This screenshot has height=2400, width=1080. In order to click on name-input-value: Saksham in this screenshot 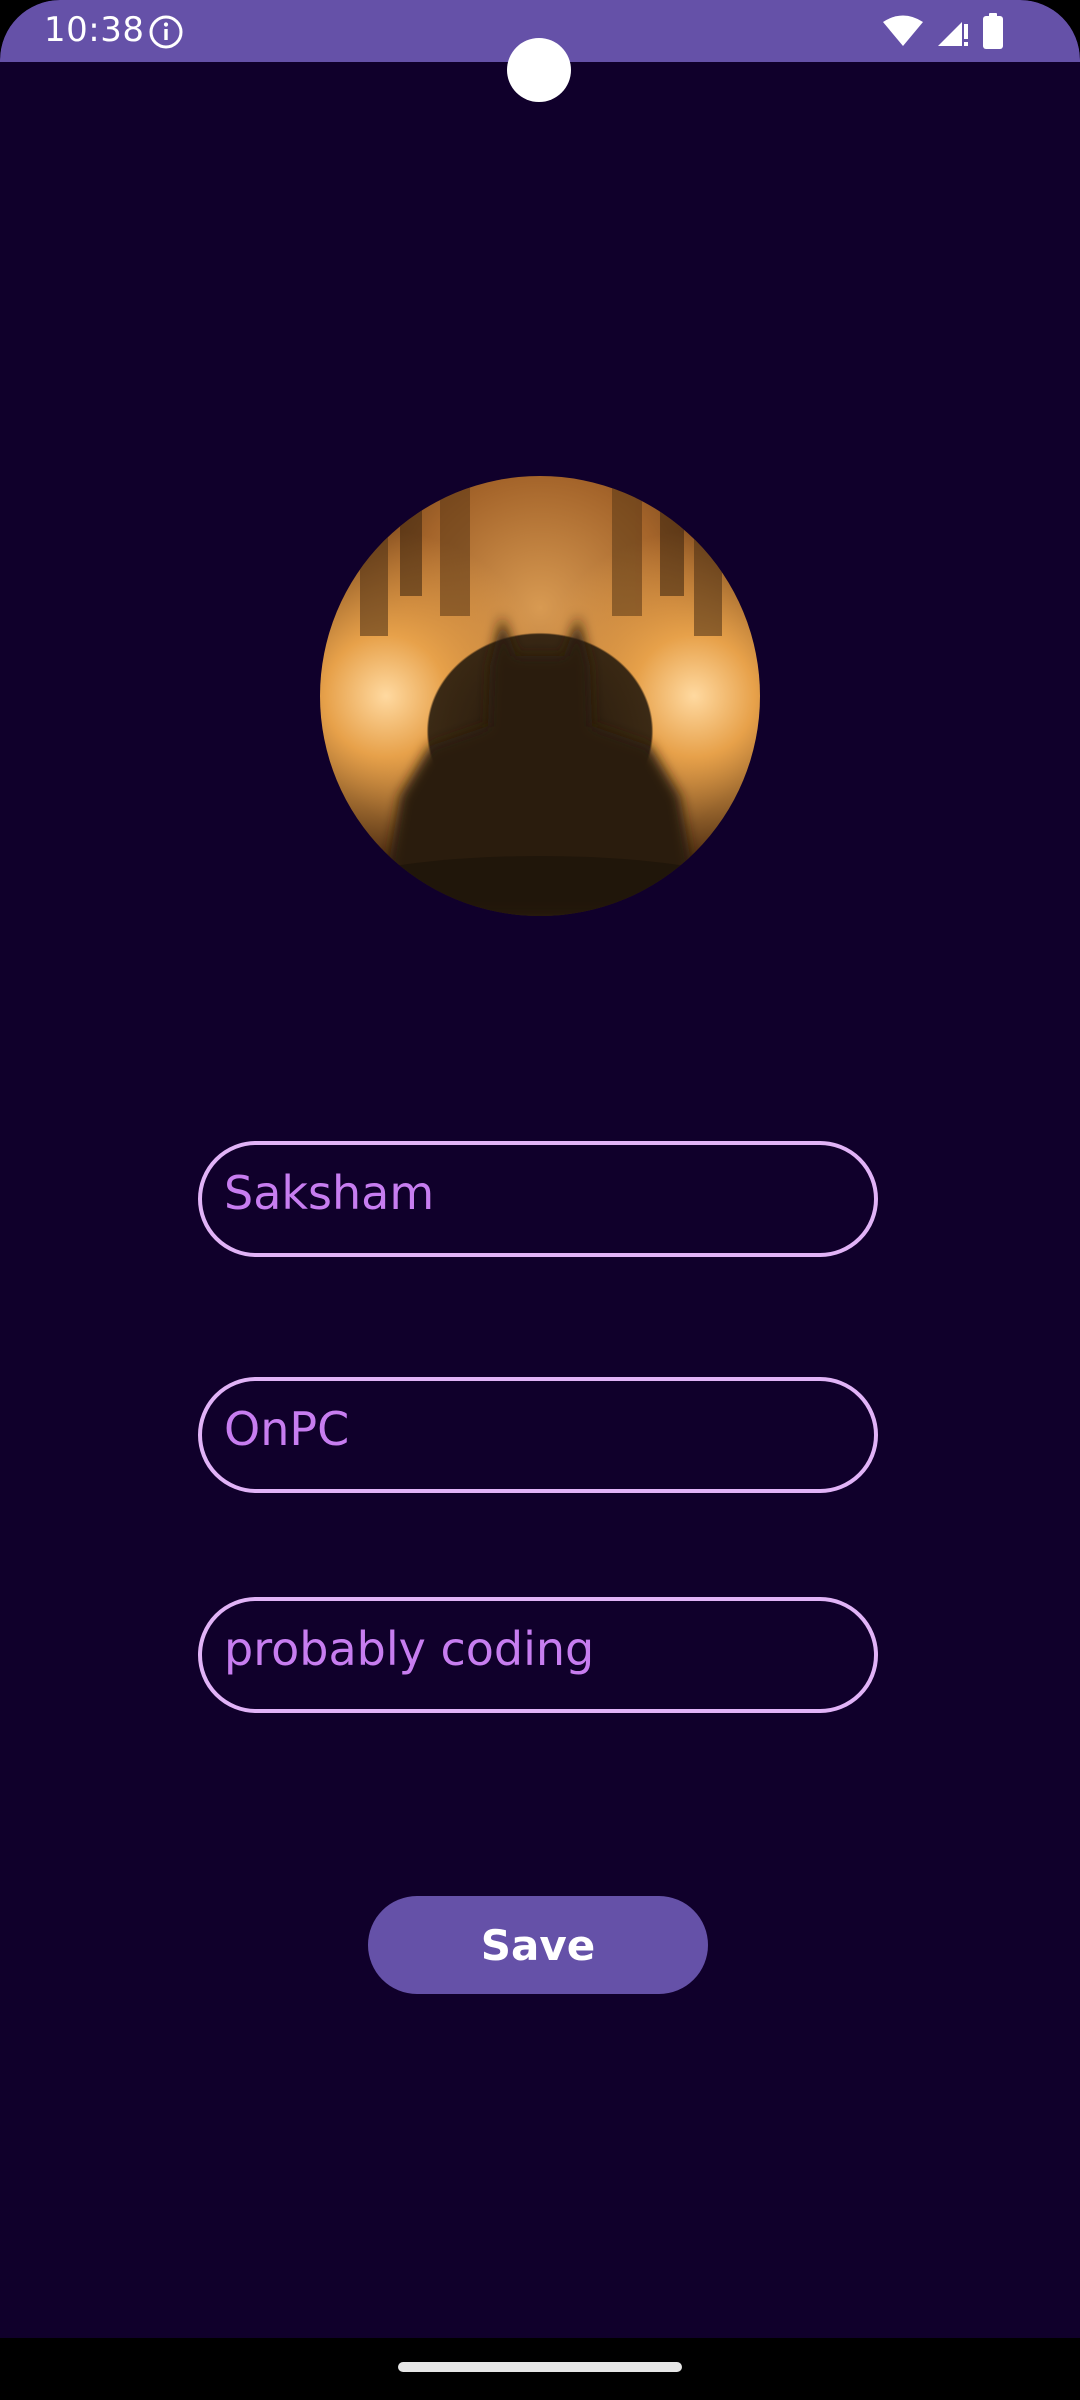, I will do `click(329, 1193)`.